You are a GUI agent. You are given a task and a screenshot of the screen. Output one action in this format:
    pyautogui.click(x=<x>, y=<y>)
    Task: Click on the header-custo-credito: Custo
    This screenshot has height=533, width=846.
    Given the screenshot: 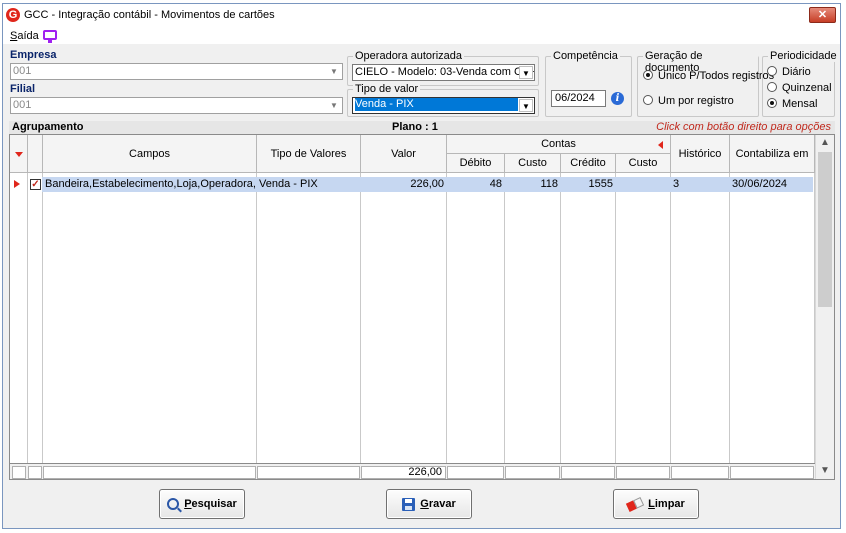 What is the action you would take?
    pyautogui.click(x=643, y=163)
    